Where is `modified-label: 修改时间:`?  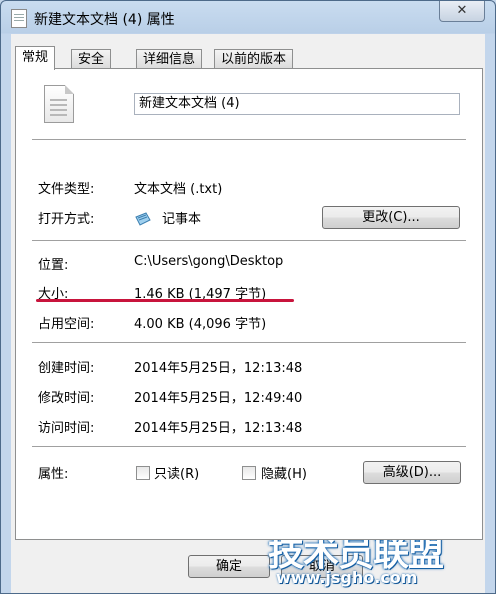
modified-label: 修改时间: is located at coordinates (66, 398).